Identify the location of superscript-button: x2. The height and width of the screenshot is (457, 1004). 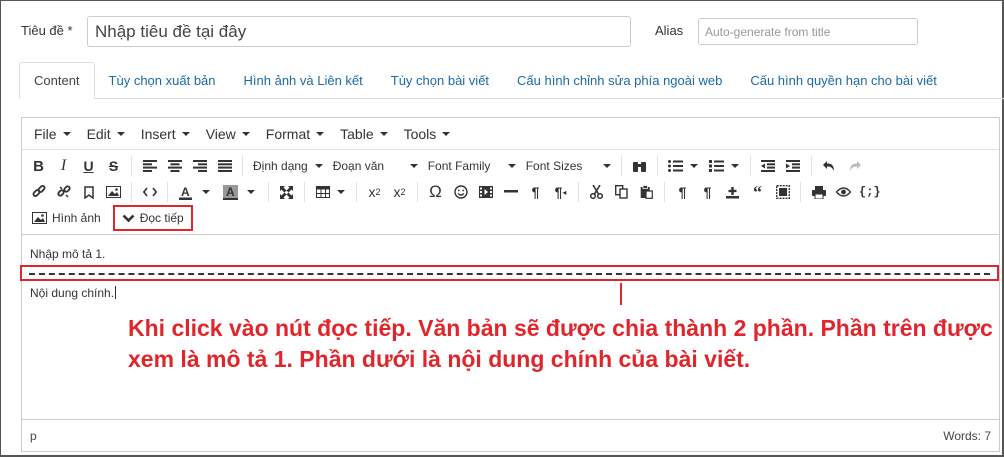
(399, 192).